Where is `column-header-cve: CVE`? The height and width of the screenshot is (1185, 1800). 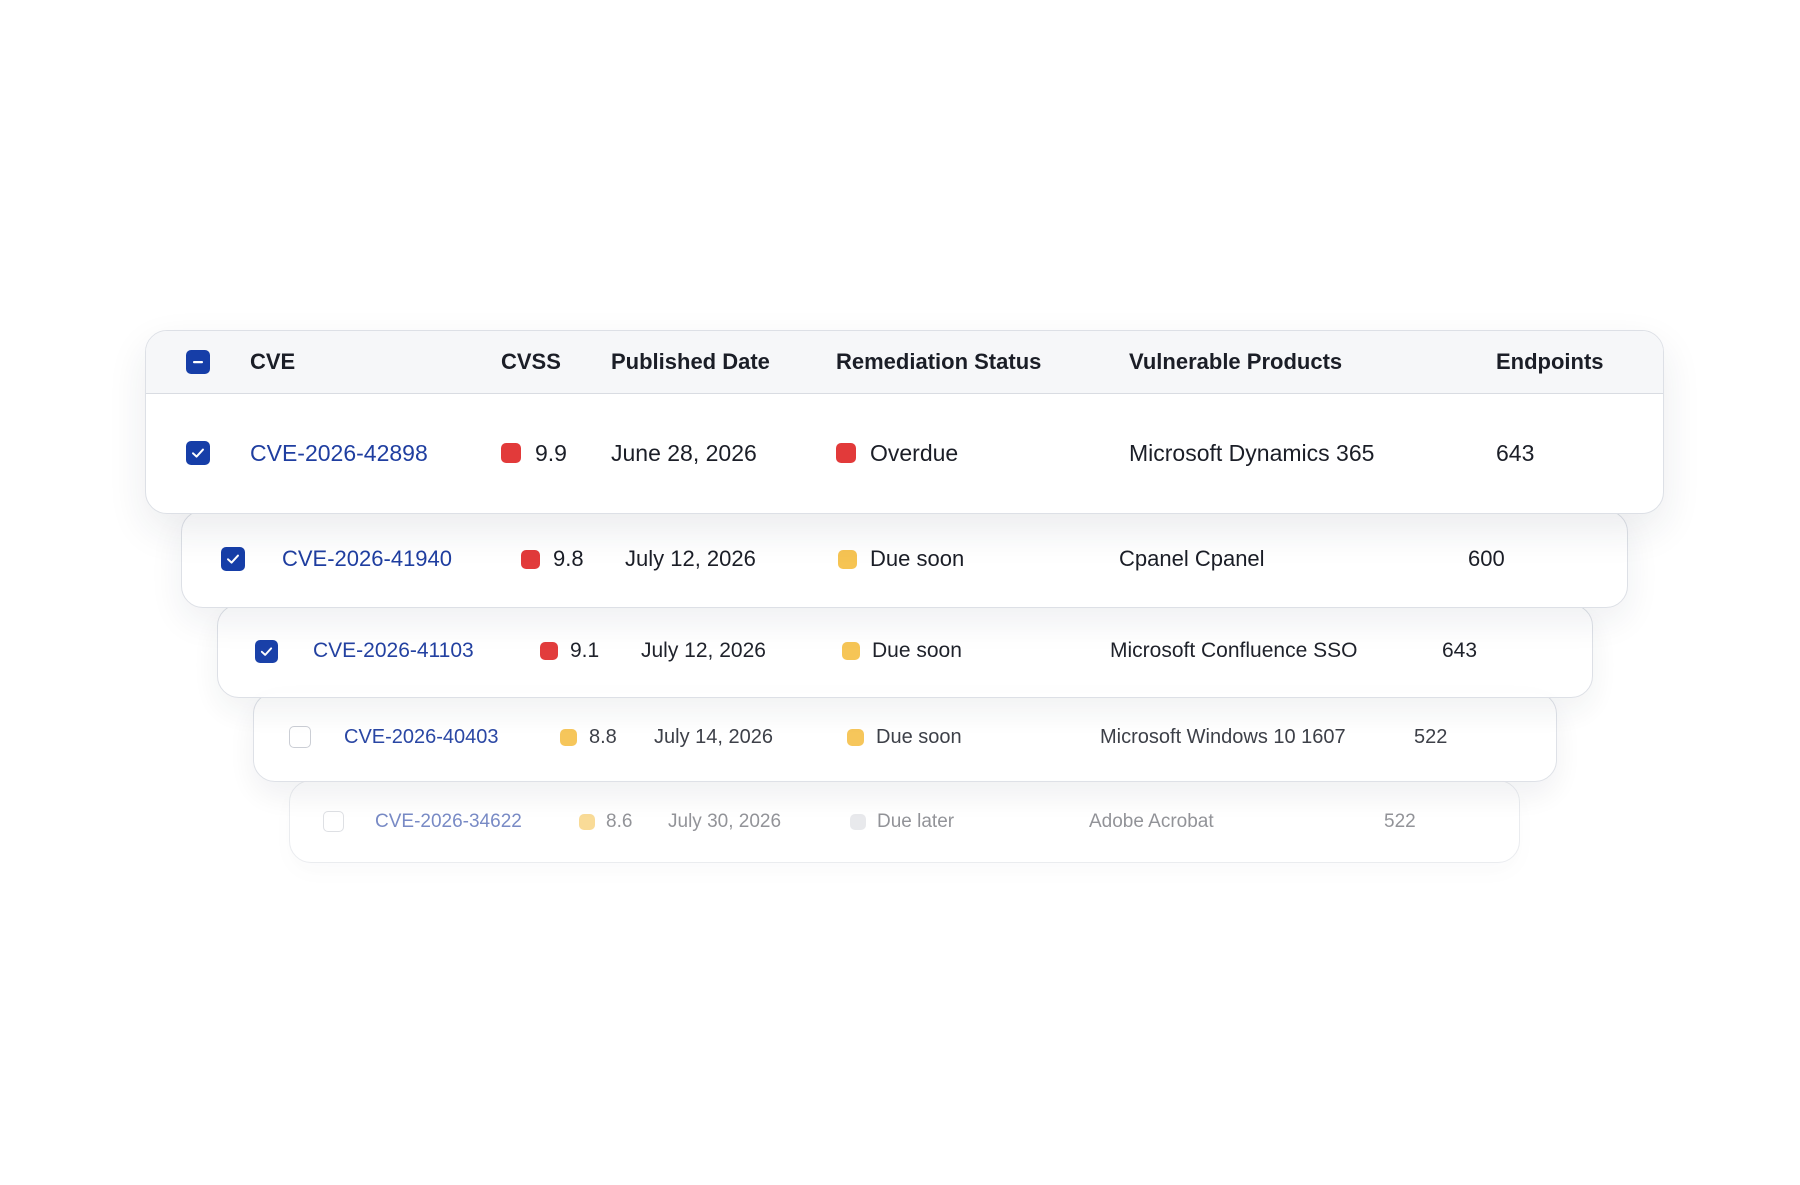
column-header-cve: CVE is located at coordinates (272, 362).